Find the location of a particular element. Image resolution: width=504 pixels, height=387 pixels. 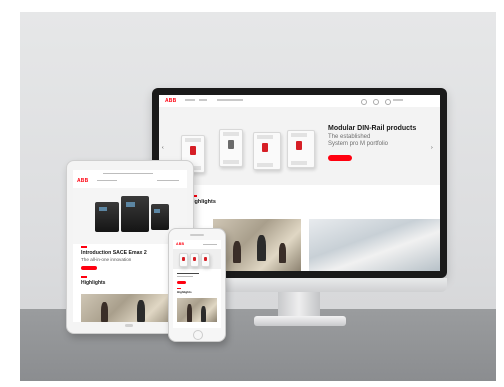

phone-hero-subtitle is located at coordinates (185, 277).